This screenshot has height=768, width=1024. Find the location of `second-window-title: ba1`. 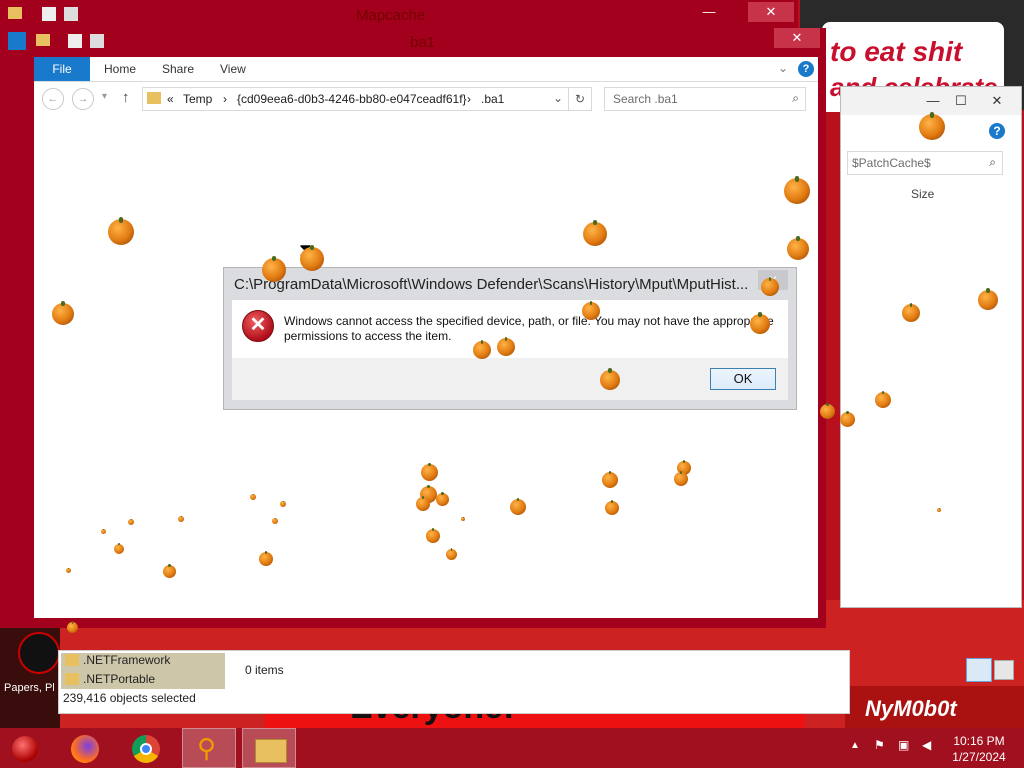

second-window-title: ba1 is located at coordinates (423, 42).